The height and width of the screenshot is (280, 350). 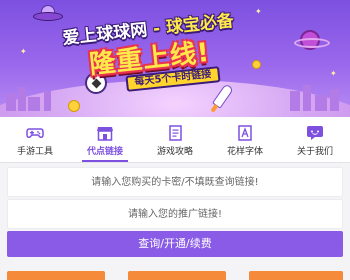 What do you see at coordinates (104, 152) in the screenshot?
I see `nav-item-label: 代点链接` at bounding box center [104, 152].